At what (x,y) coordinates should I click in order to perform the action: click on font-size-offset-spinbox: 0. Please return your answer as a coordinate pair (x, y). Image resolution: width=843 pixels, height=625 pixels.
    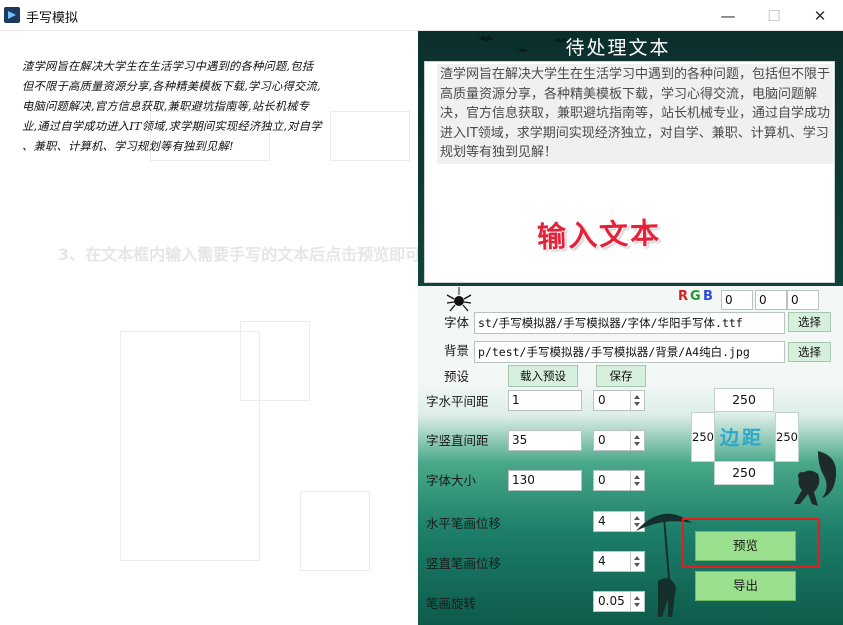
    Looking at the image, I should click on (619, 480).